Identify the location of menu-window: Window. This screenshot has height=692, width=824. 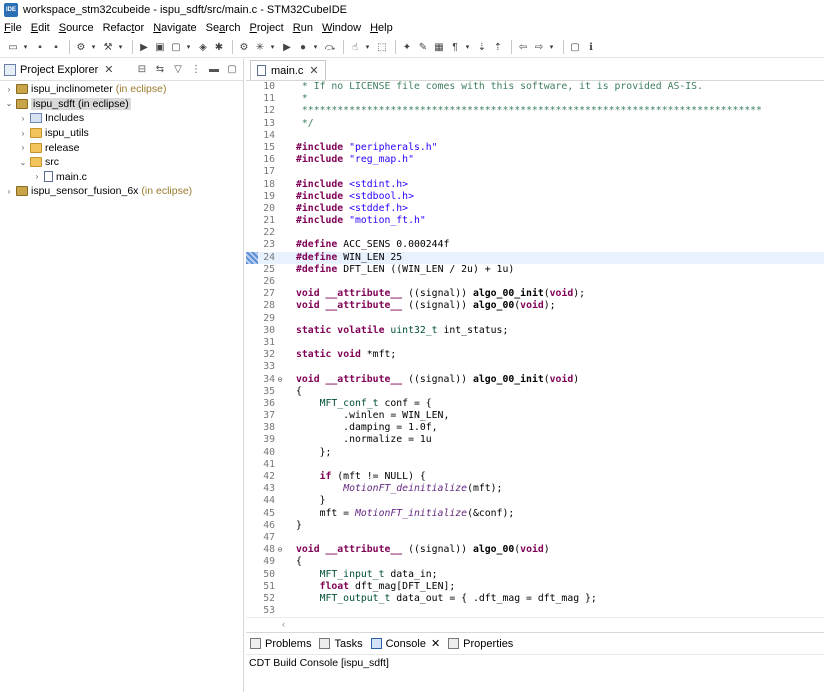
(341, 28).